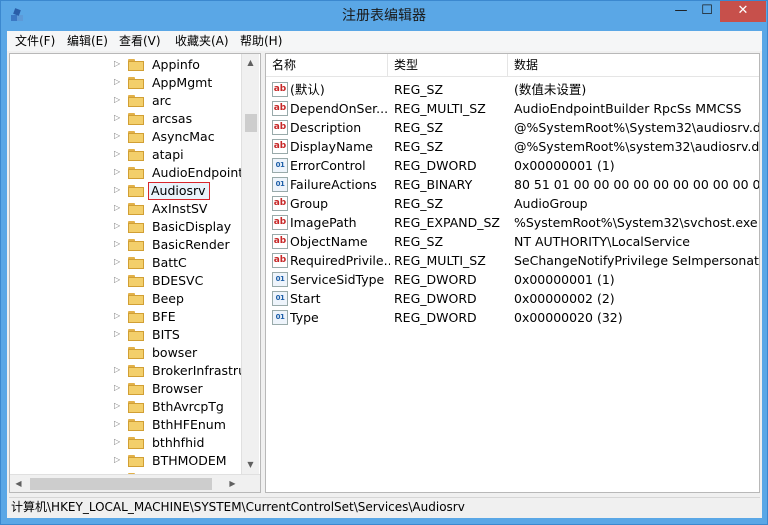 Image resolution: width=768 pixels, height=525 pixels. What do you see at coordinates (126, 83) in the screenshot?
I see `tree-item: ▷ AppMgmt` at bounding box center [126, 83].